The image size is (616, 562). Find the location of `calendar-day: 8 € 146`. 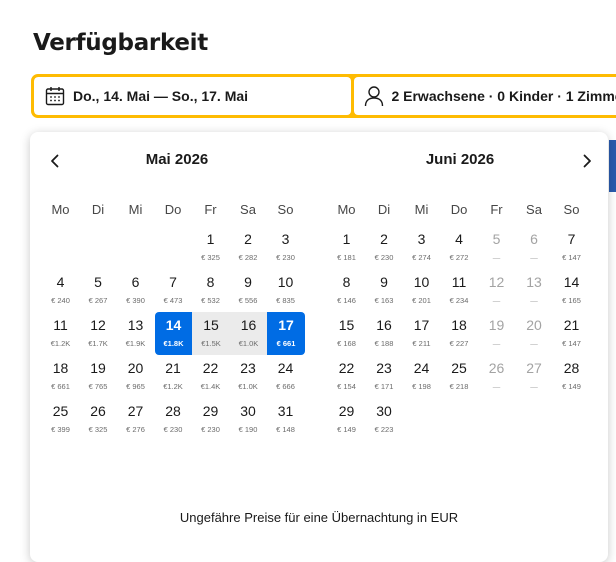

calendar-day: 8 € 146 is located at coordinates (346, 290).